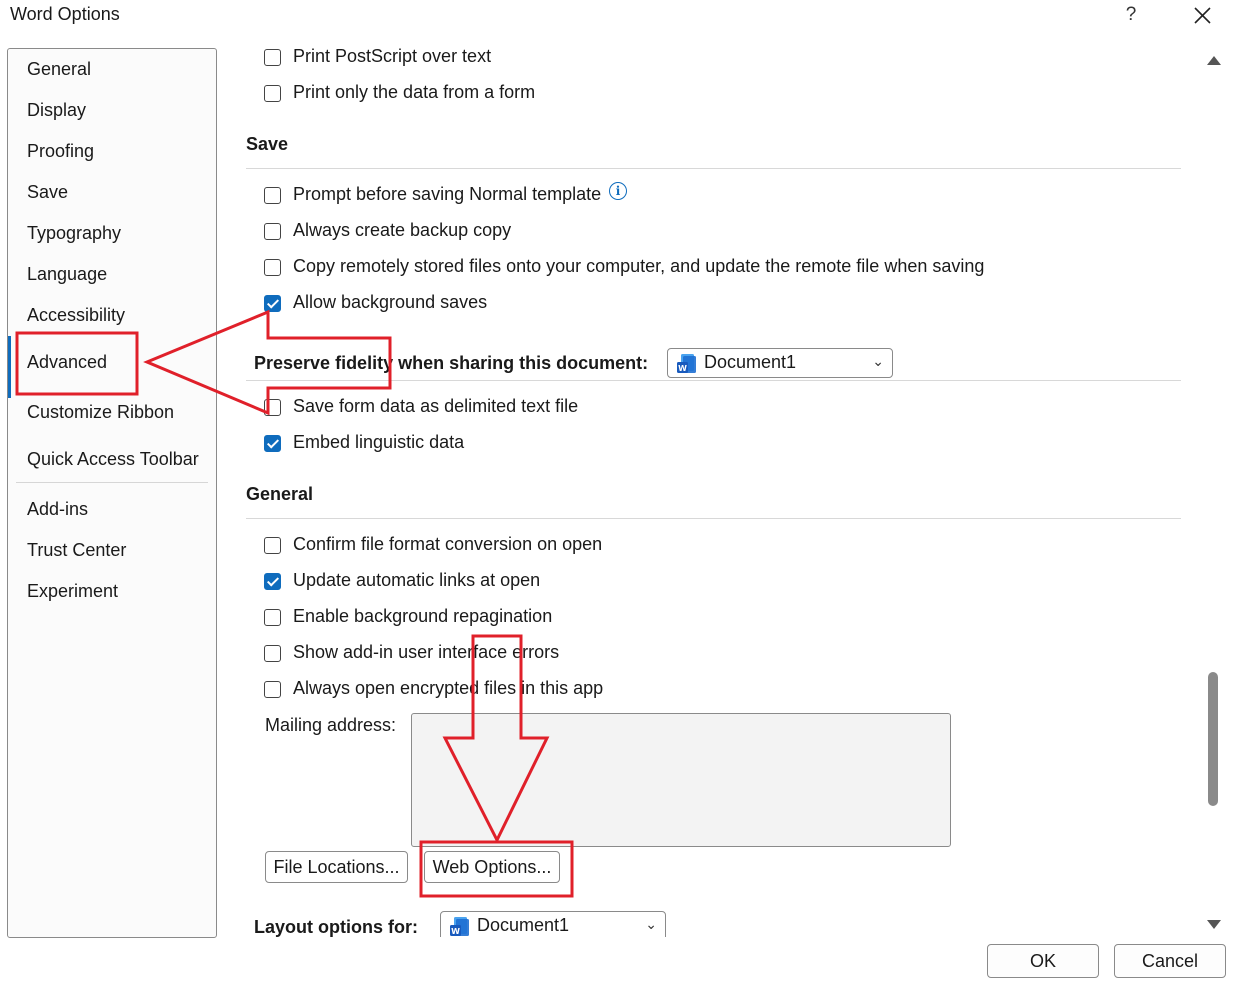 The image size is (1236, 984). I want to click on option-label: Allow background saves, so click(390, 302).